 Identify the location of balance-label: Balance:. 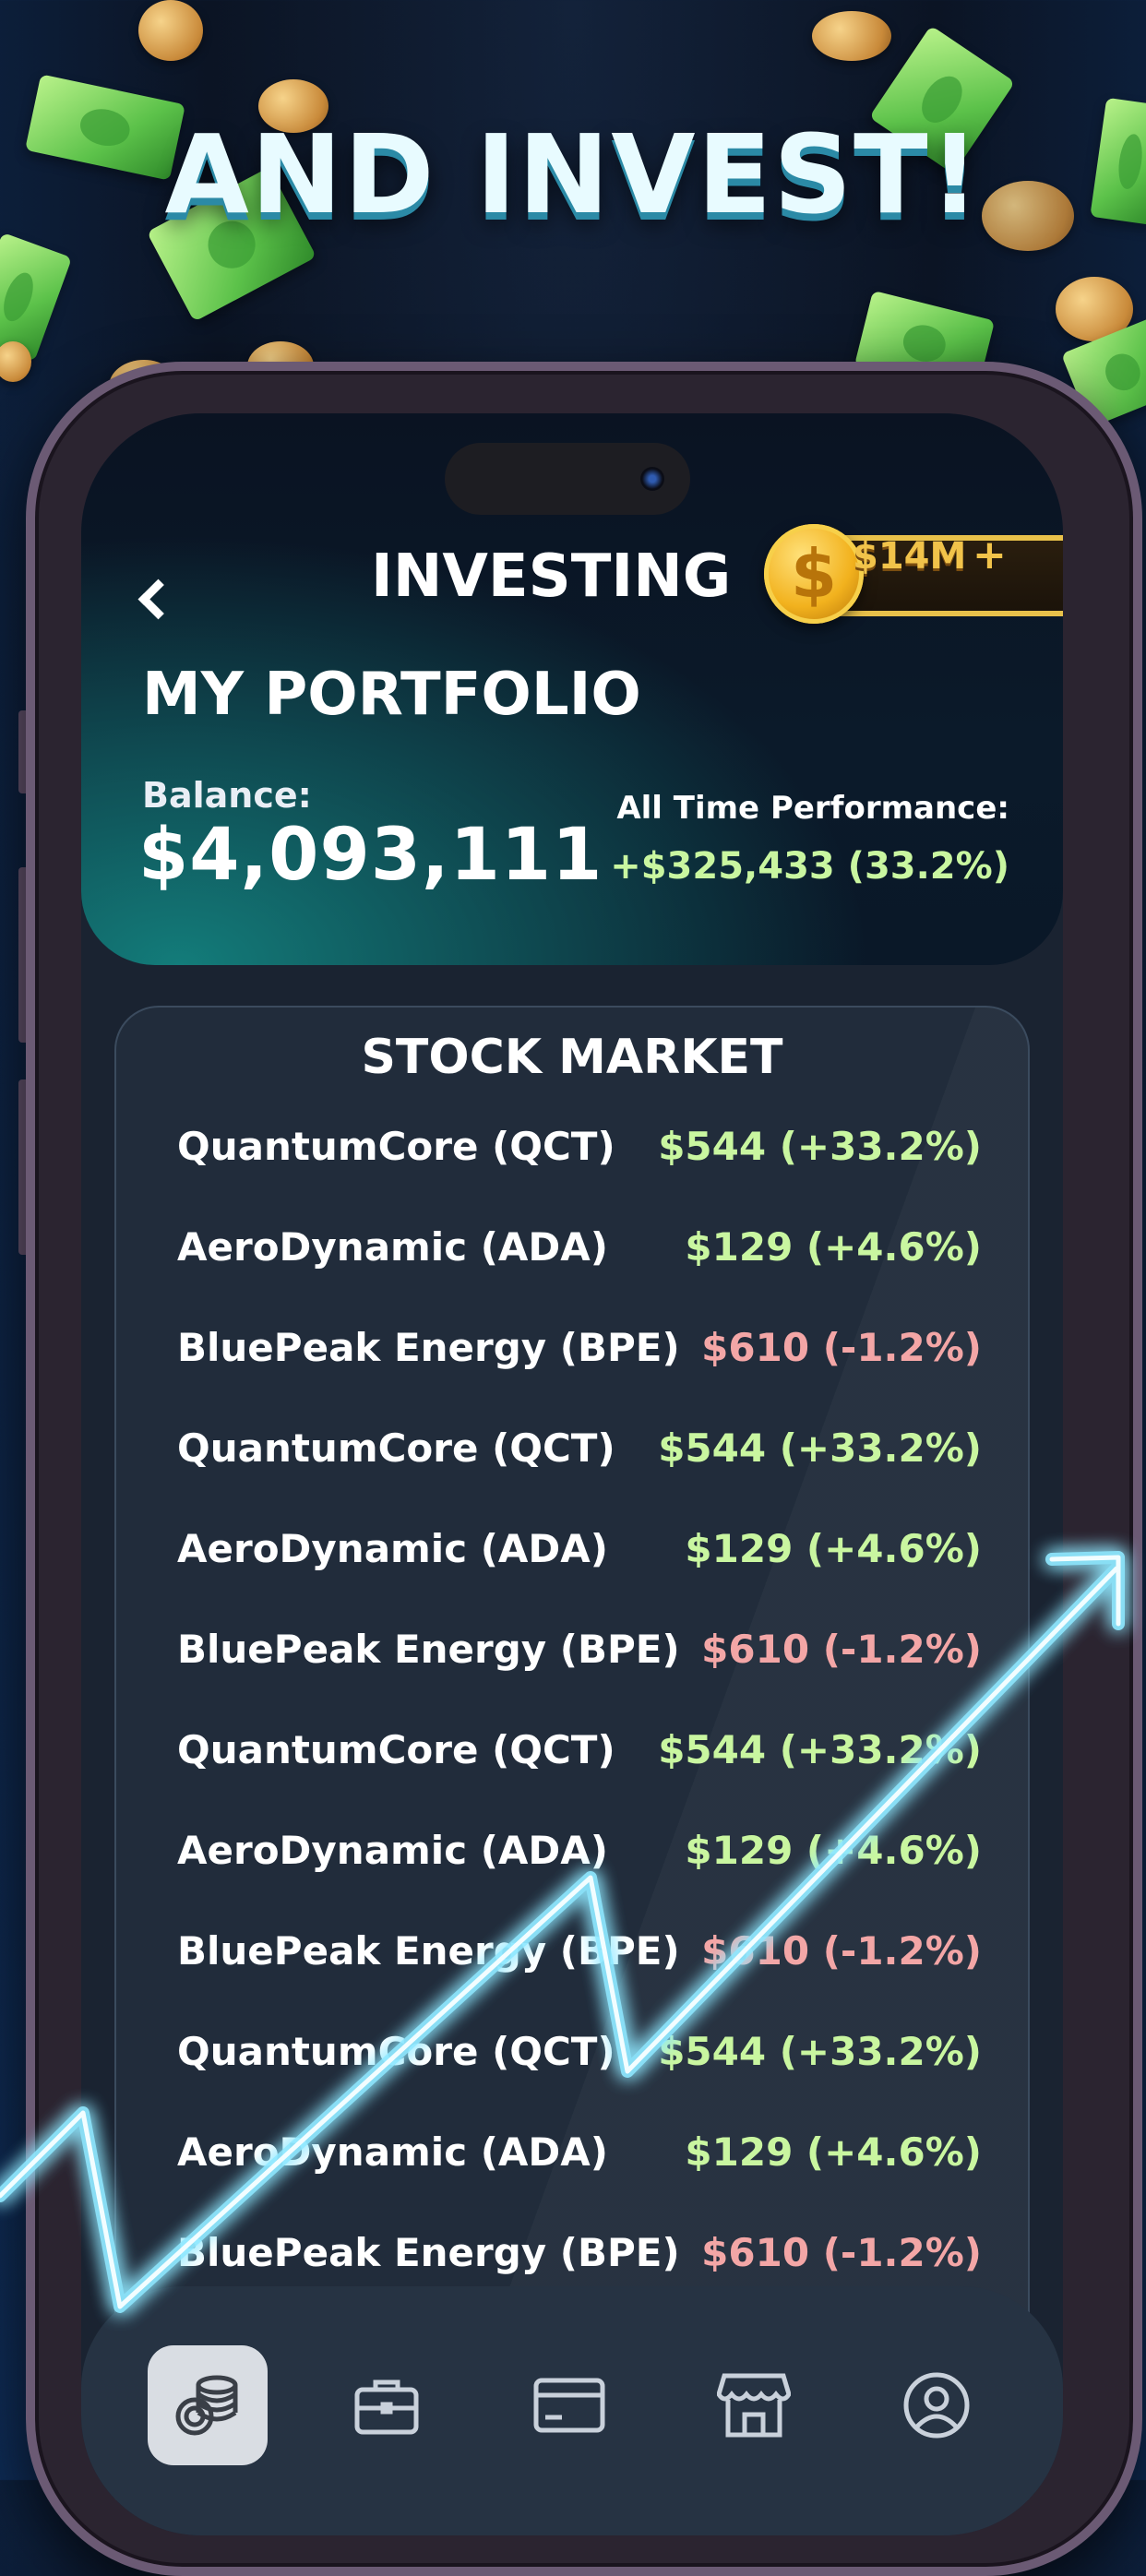
(227, 795).